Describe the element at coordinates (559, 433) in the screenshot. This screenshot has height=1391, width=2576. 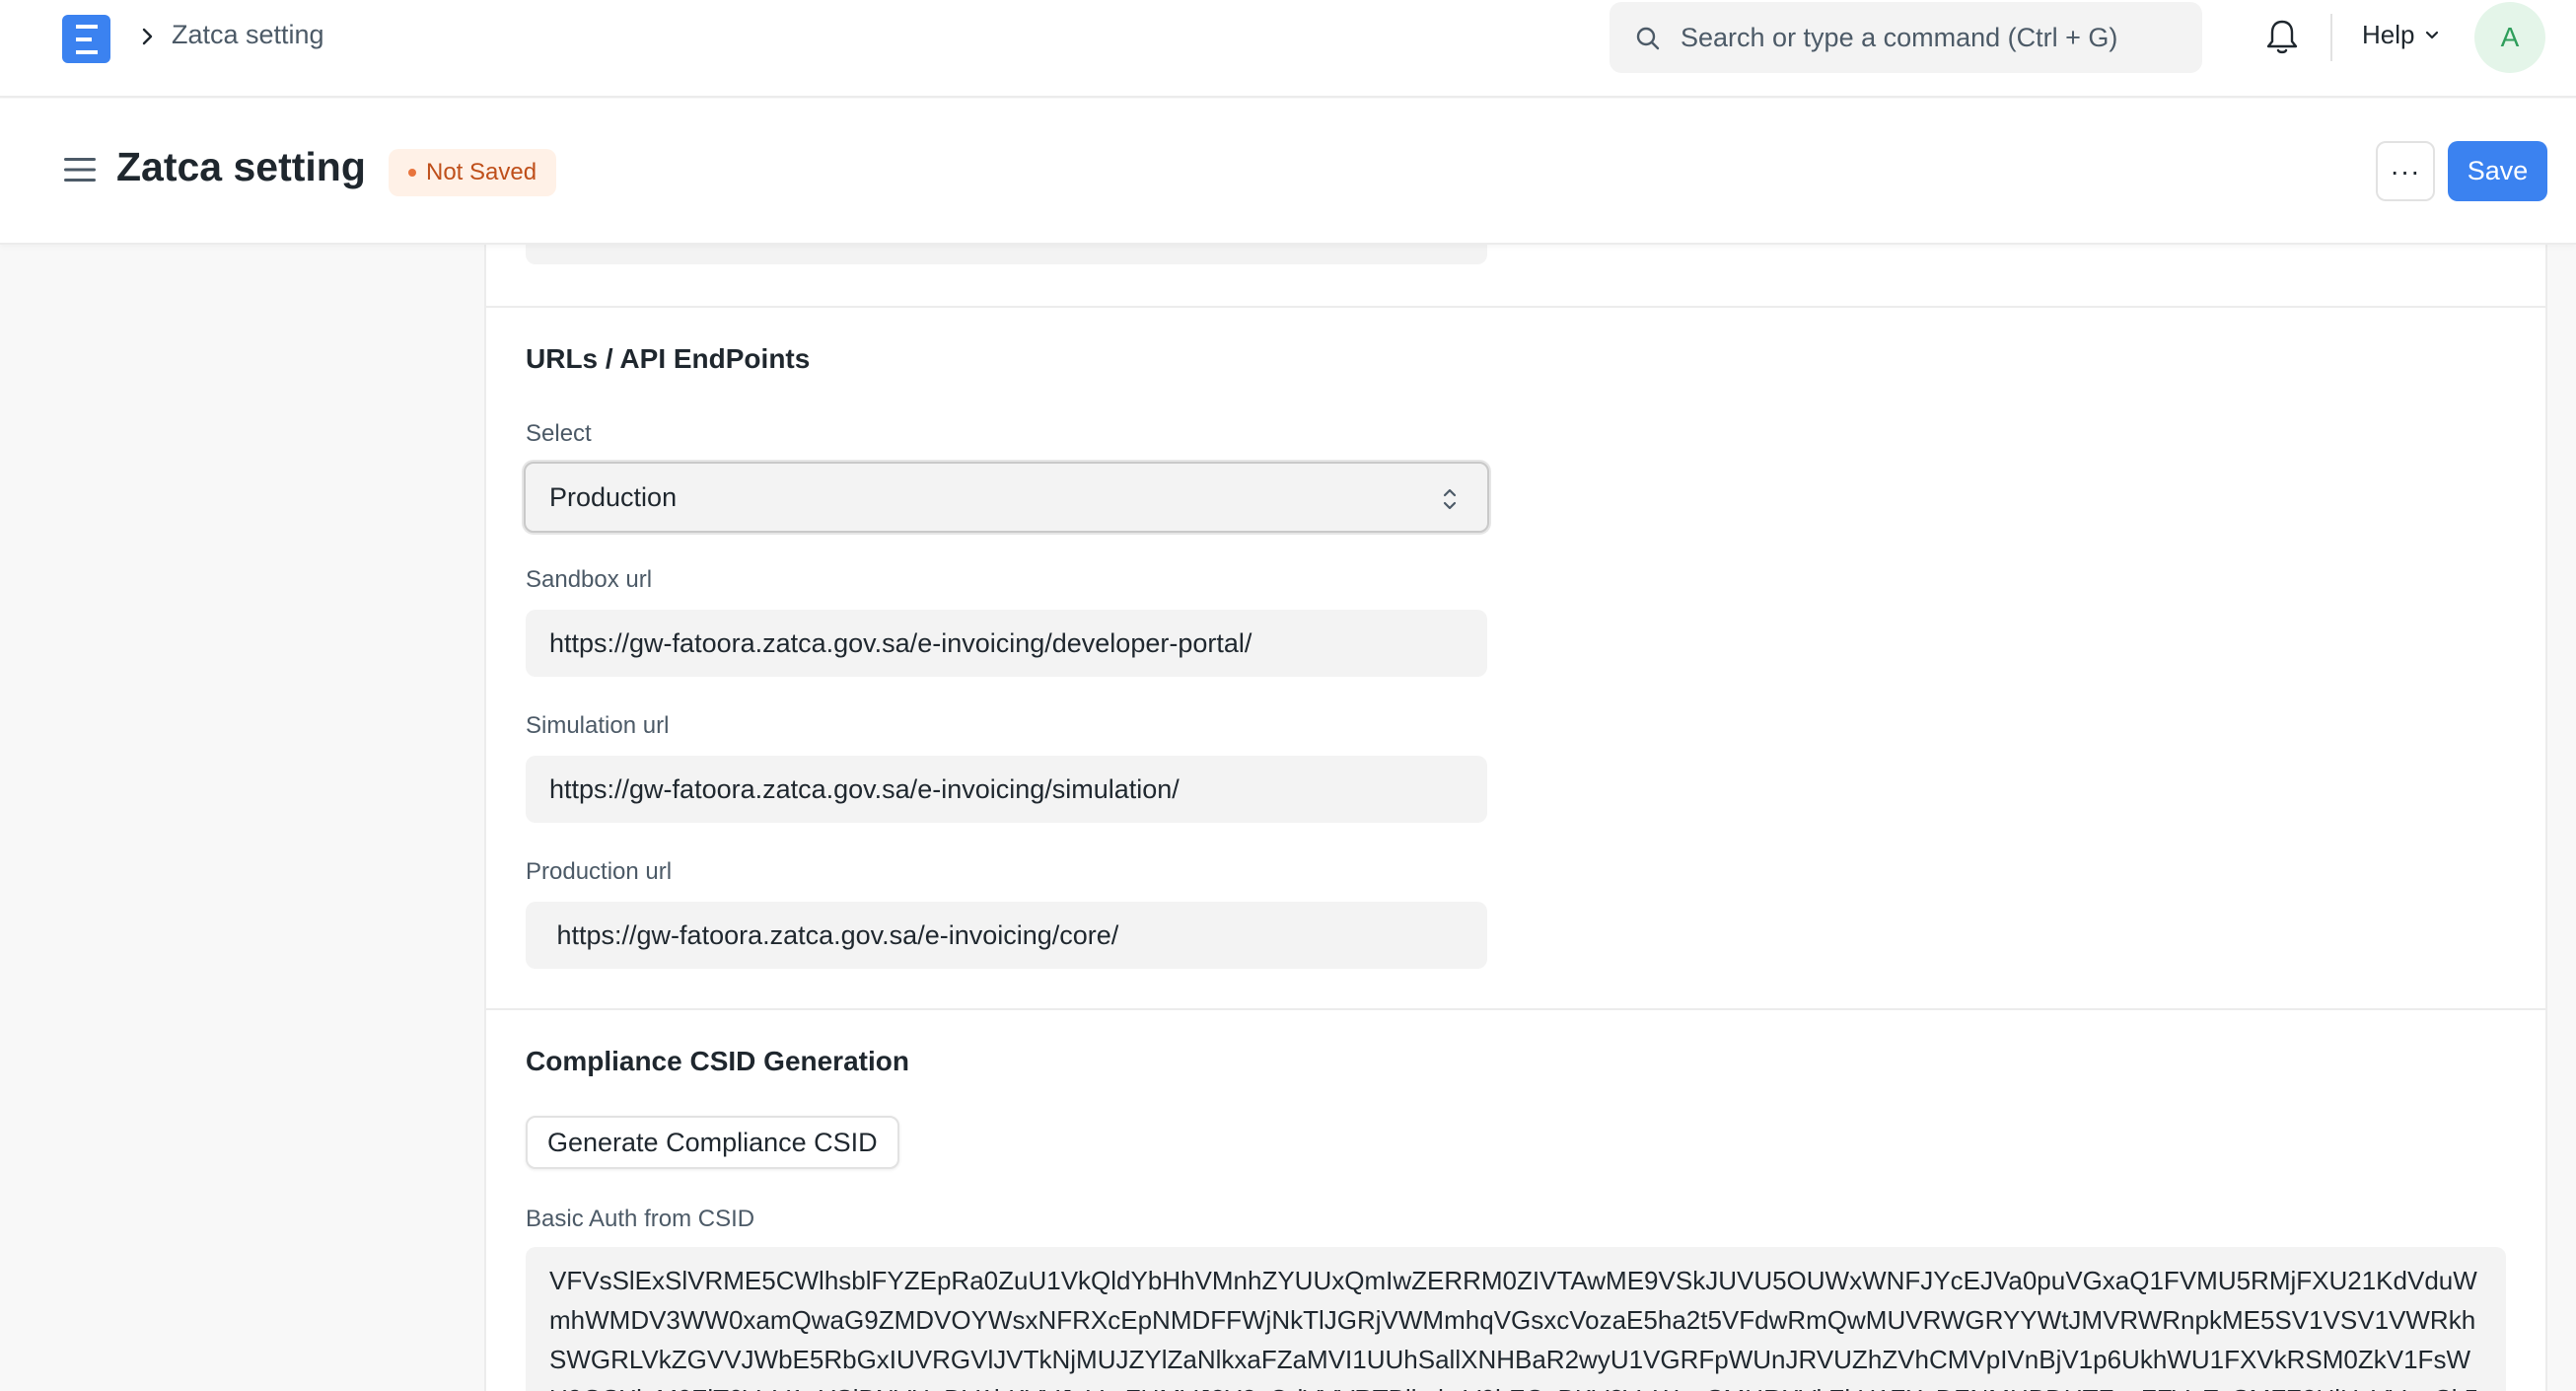
I see `select-label: Select` at that location.